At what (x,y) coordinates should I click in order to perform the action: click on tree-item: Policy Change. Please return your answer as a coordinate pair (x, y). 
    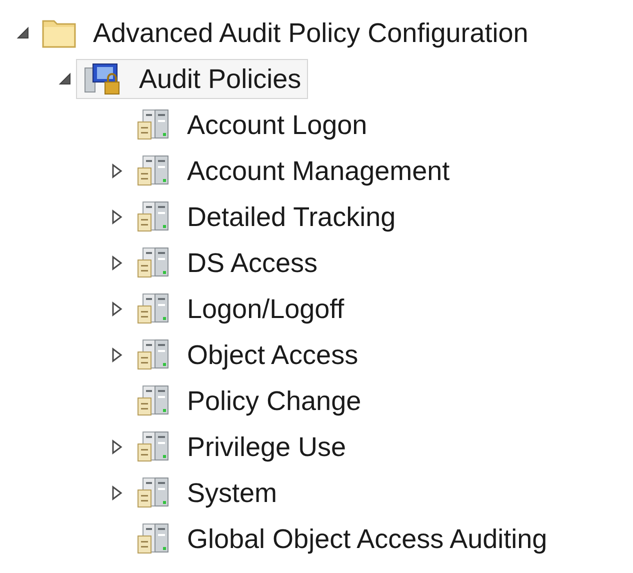
    Looking at the image, I should click on (248, 401).